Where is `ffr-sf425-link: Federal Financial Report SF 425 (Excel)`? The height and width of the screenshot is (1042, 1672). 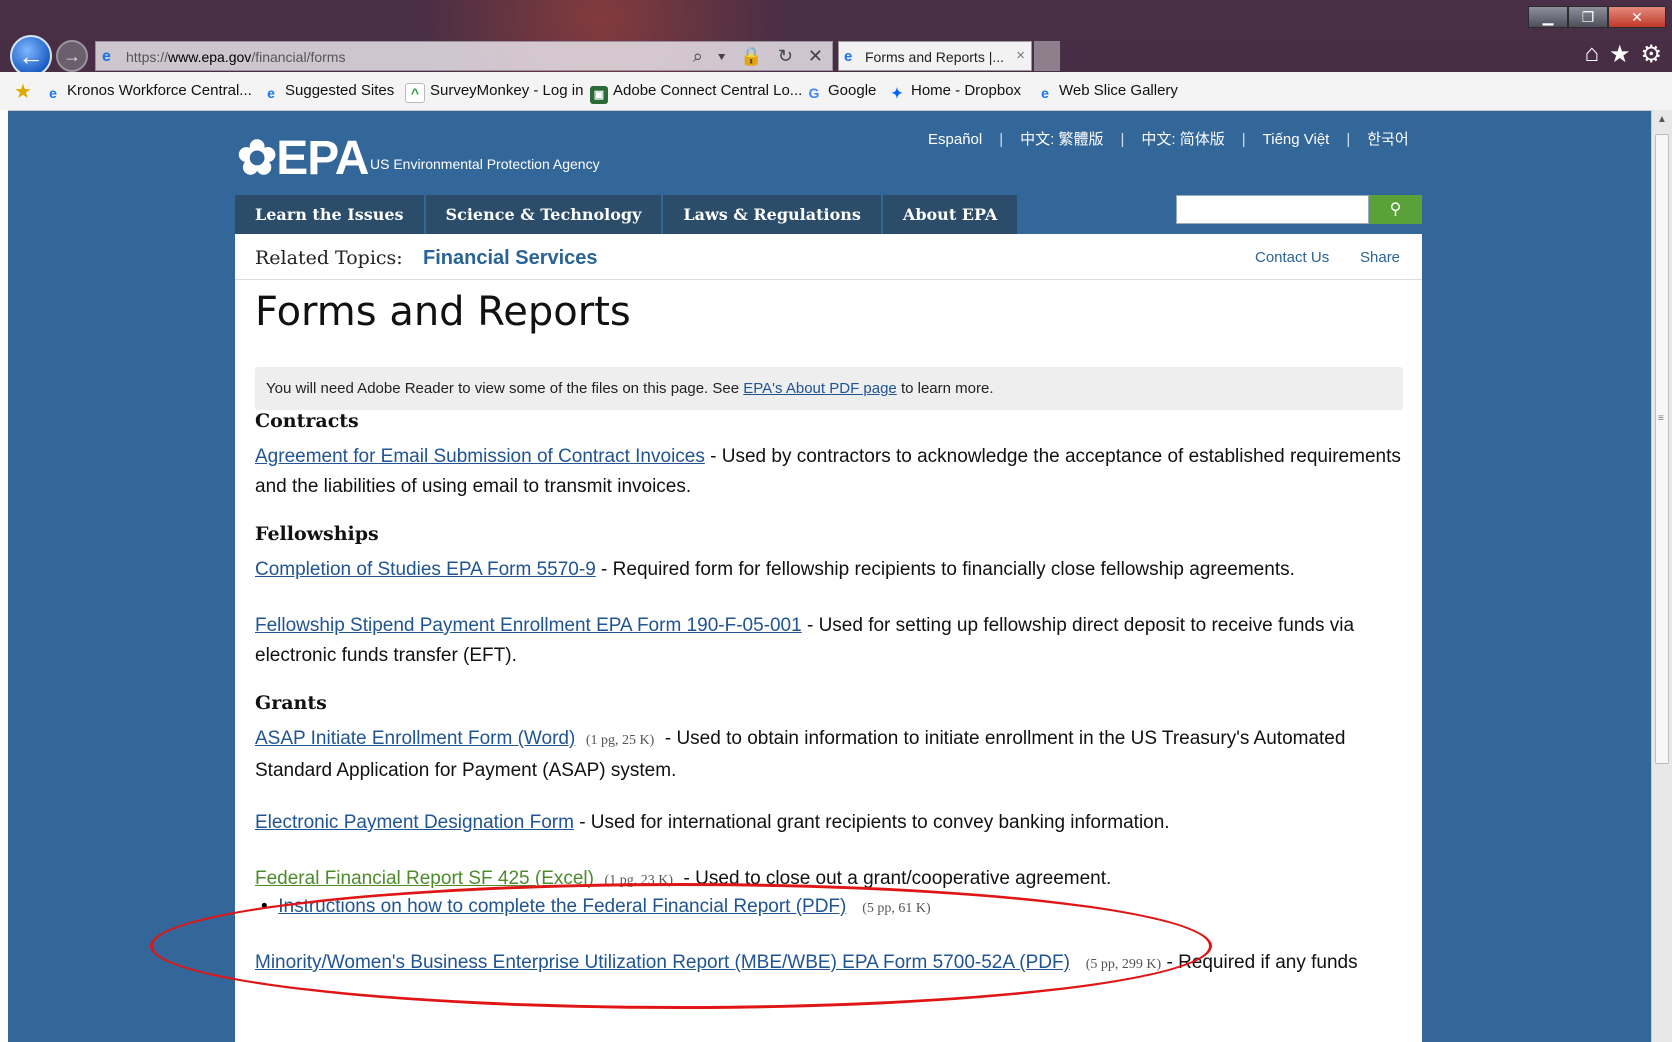 ffr-sf425-link: Federal Financial Report SF 425 (Excel) is located at coordinates (424, 878).